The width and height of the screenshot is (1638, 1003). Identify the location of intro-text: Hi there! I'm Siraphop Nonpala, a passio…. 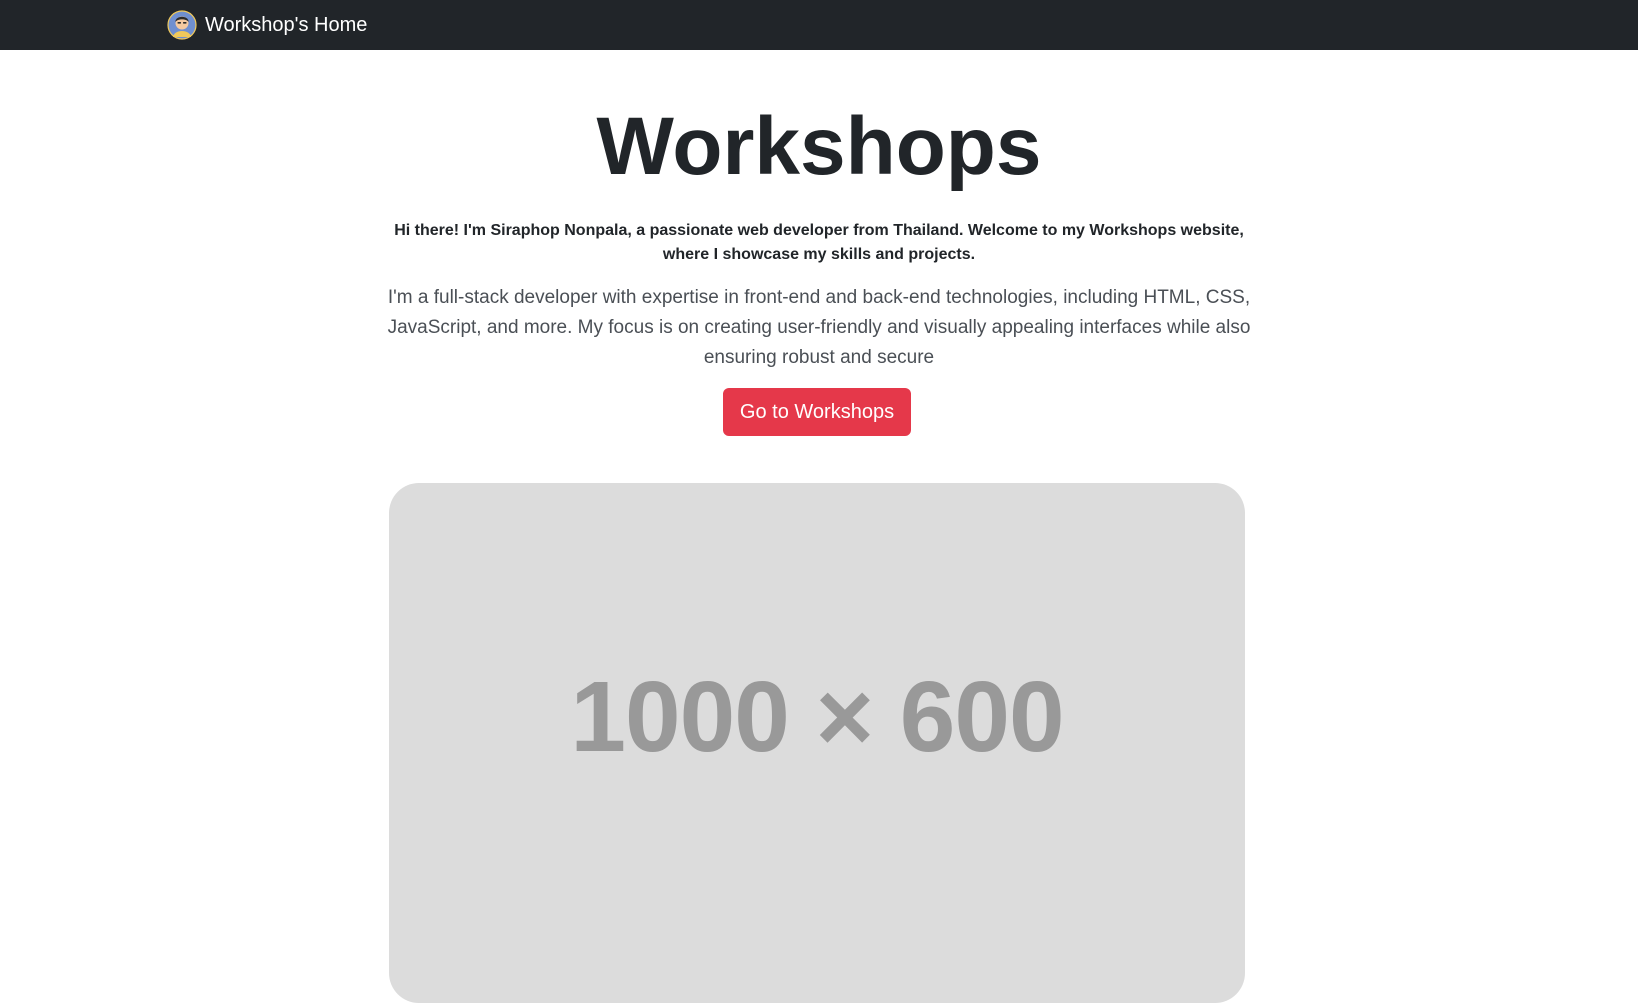
(819, 242).